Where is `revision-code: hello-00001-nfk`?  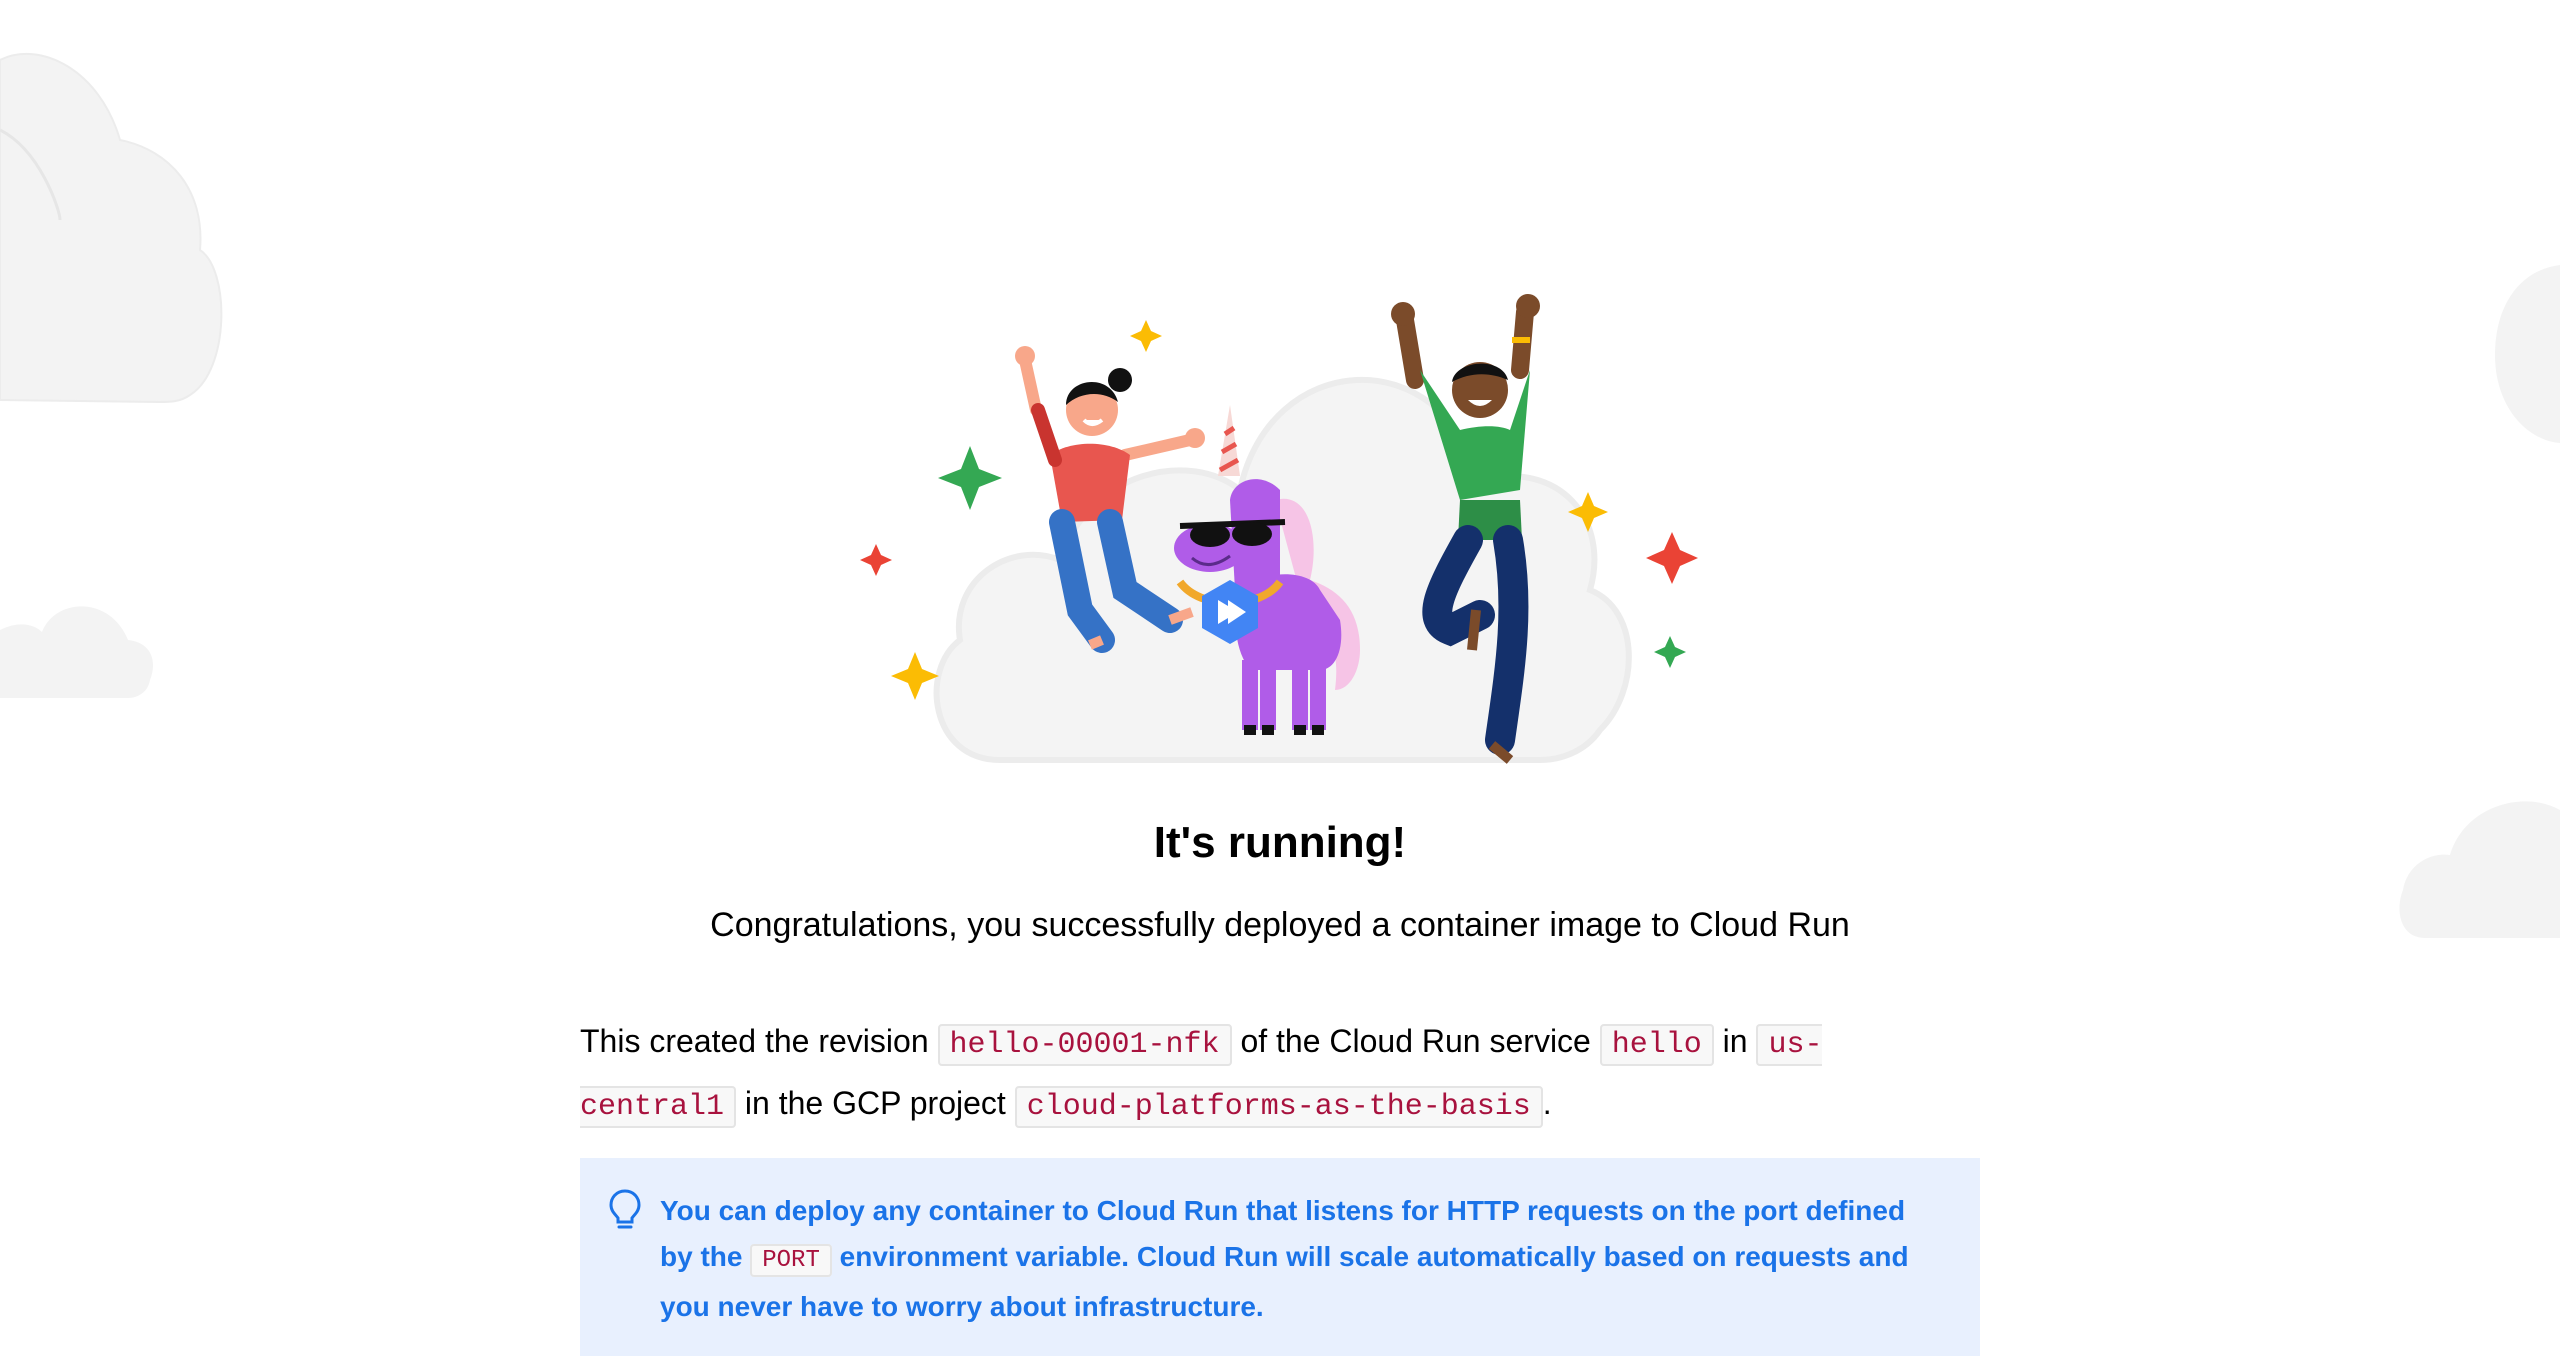
revision-code: hello-00001-nfk is located at coordinates (1084, 1045).